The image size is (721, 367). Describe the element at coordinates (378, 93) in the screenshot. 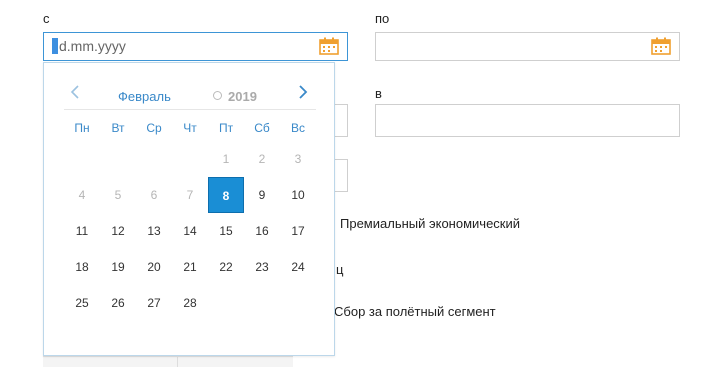

I see `in-label: в` at that location.